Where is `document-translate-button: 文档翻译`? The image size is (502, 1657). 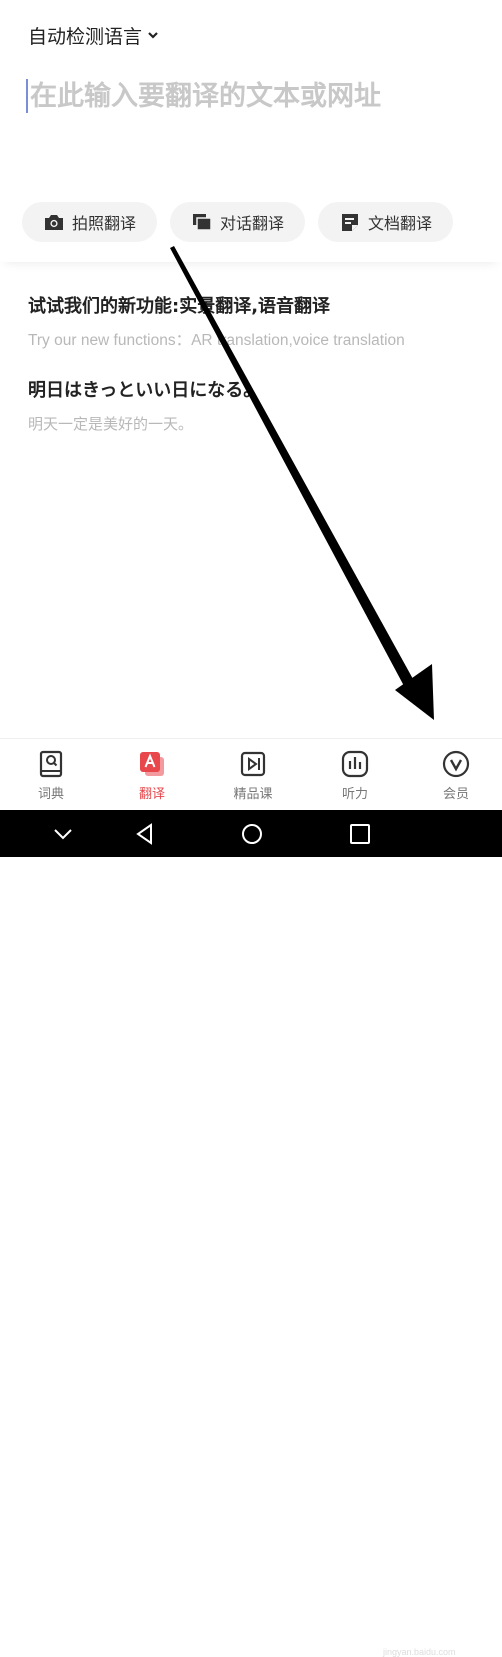
document-translate-button: 文档翻译 is located at coordinates (385, 222).